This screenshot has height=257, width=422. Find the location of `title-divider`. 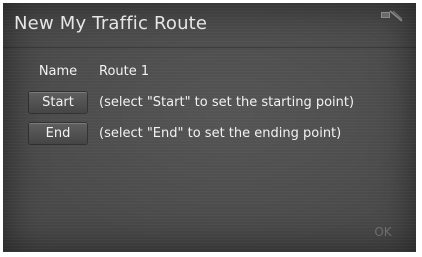

title-divider is located at coordinates (209, 47).